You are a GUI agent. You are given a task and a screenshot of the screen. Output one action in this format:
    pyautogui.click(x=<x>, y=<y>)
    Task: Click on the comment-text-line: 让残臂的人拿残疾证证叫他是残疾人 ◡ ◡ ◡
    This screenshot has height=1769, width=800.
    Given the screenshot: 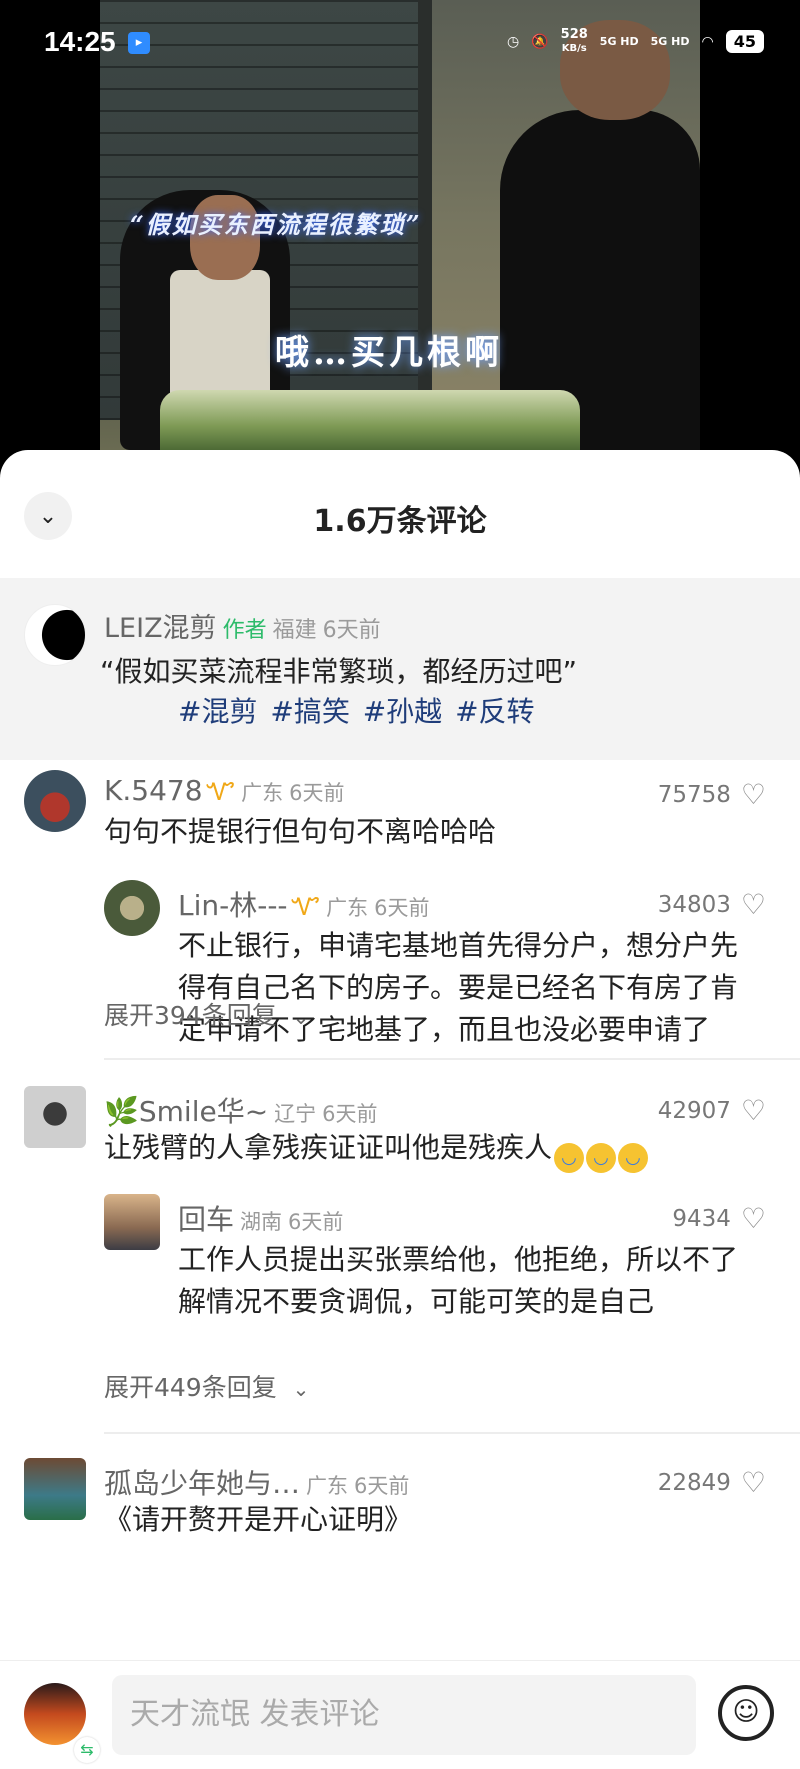 What is the action you would take?
    pyautogui.click(x=376, y=1150)
    